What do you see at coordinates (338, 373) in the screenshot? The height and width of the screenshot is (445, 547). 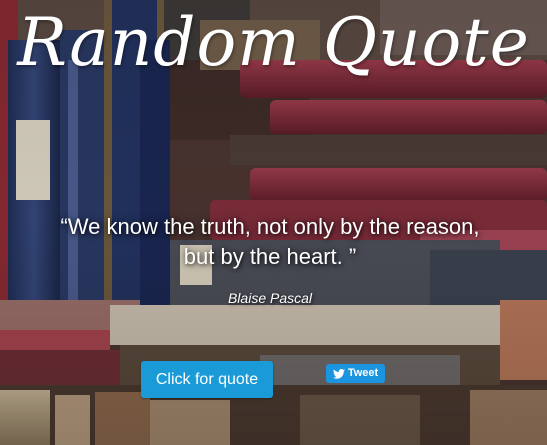 I see `twitter-bird-icon` at bounding box center [338, 373].